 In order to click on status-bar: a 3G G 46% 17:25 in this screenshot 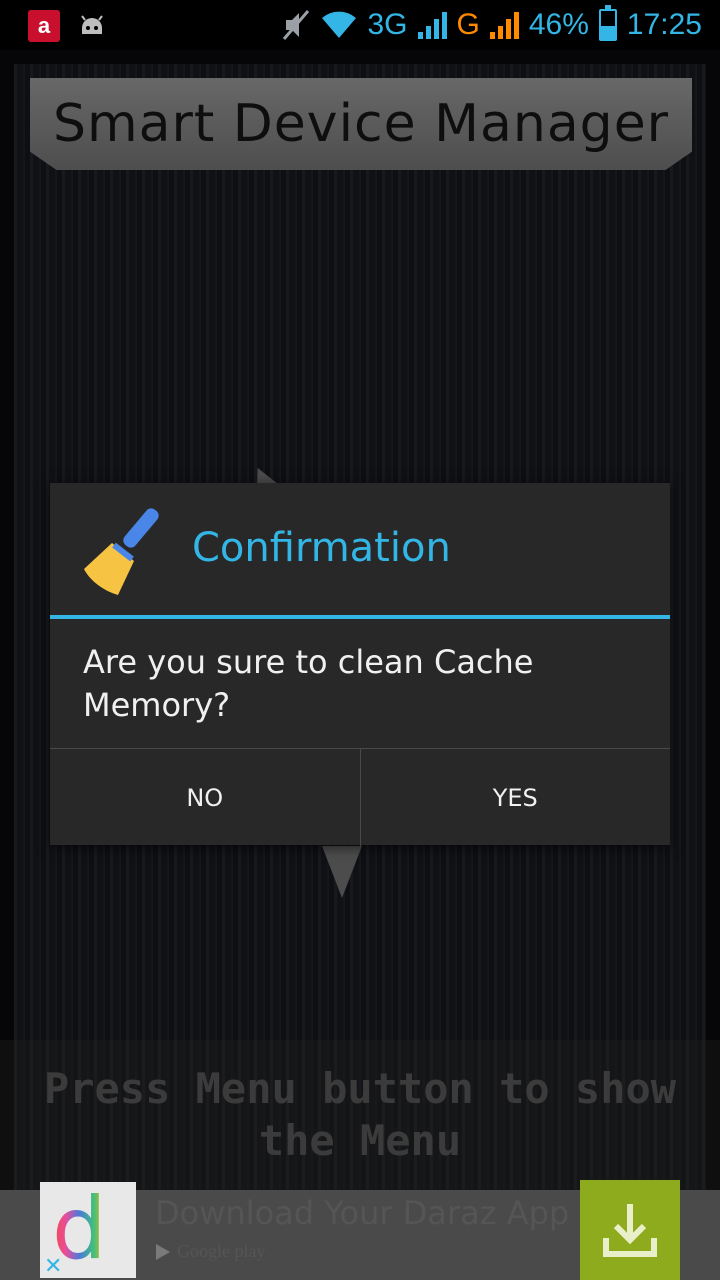, I will do `click(360, 25)`.